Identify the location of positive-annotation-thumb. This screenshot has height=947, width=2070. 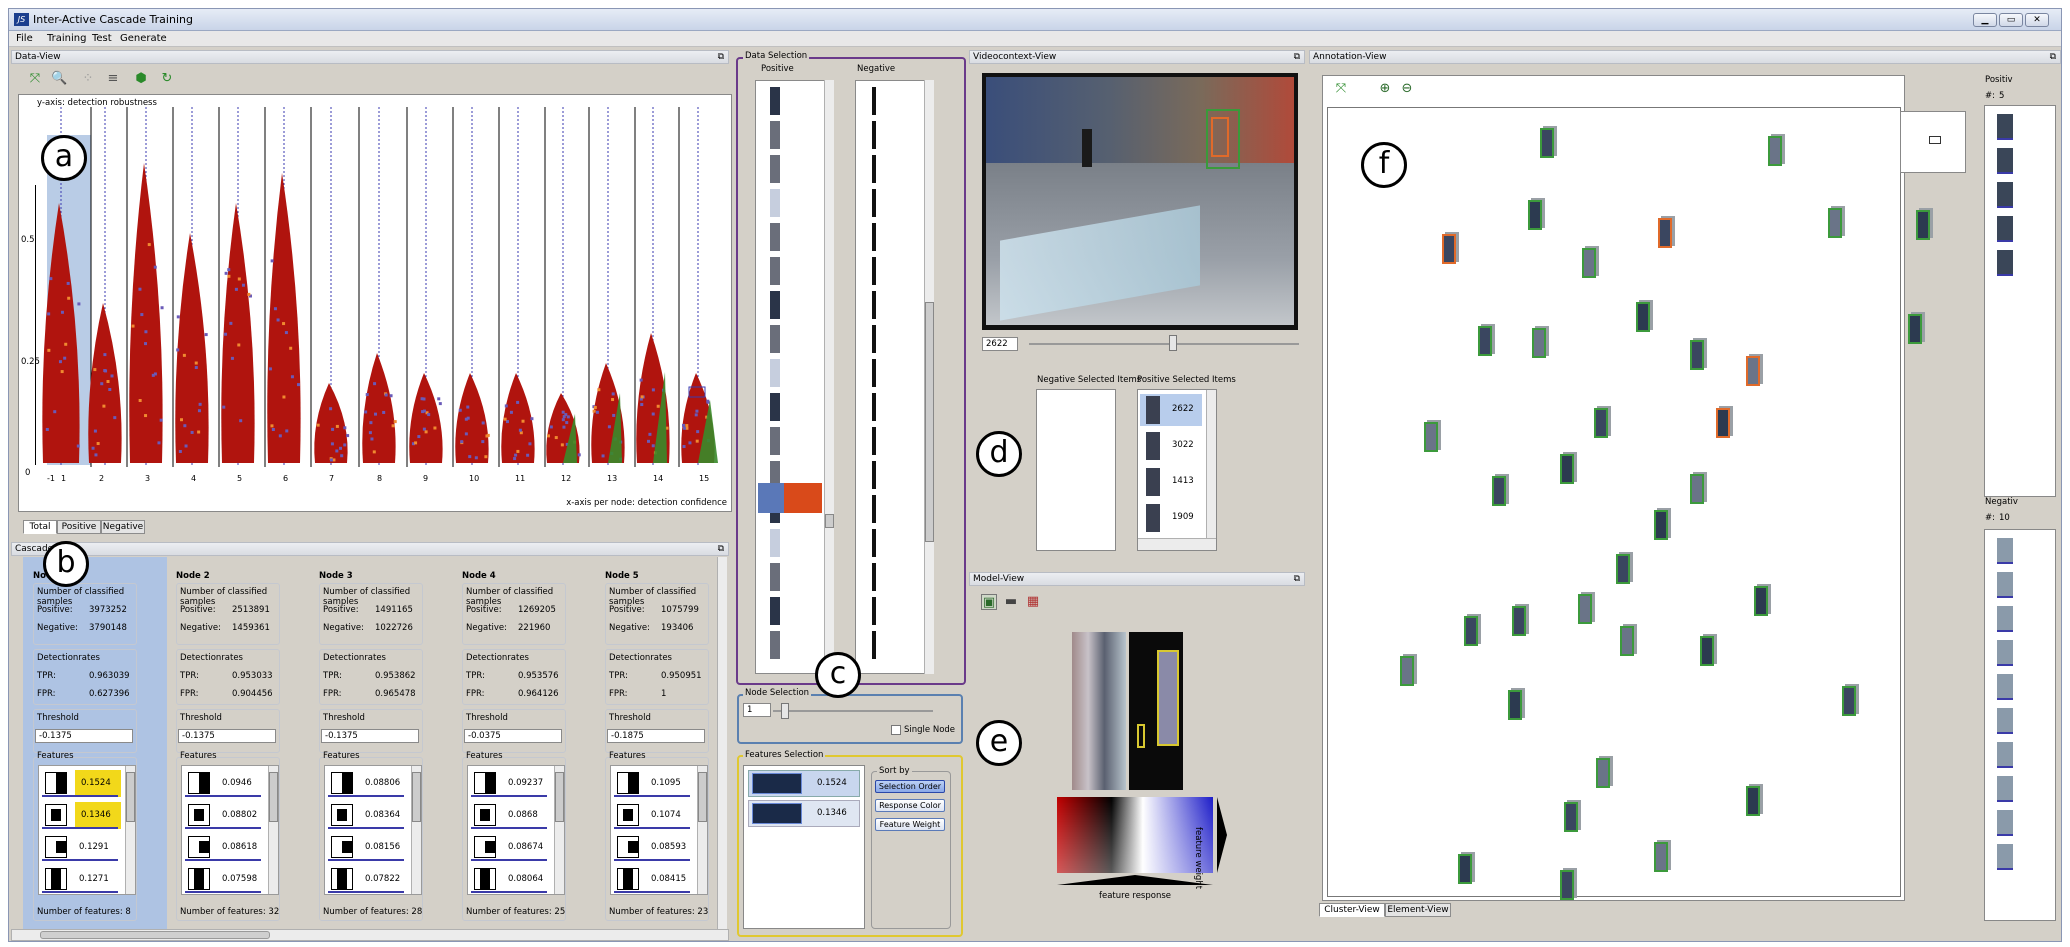
(2005, 263).